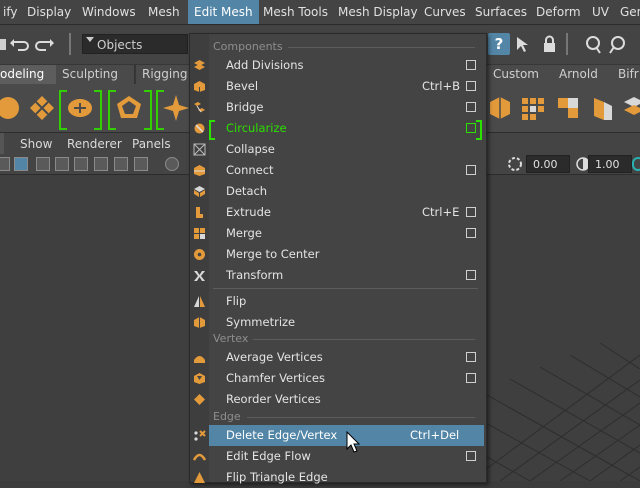 This screenshot has height=488, width=640. Describe the element at coordinates (636, 164) in the screenshot. I see `color-management-icon` at that location.